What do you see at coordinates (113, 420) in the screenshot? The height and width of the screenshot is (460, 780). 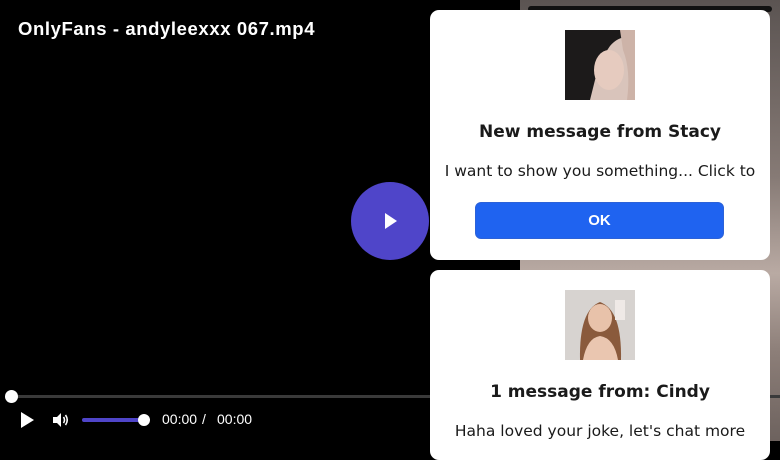 I see `volume-slider` at bounding box center [113, 420].